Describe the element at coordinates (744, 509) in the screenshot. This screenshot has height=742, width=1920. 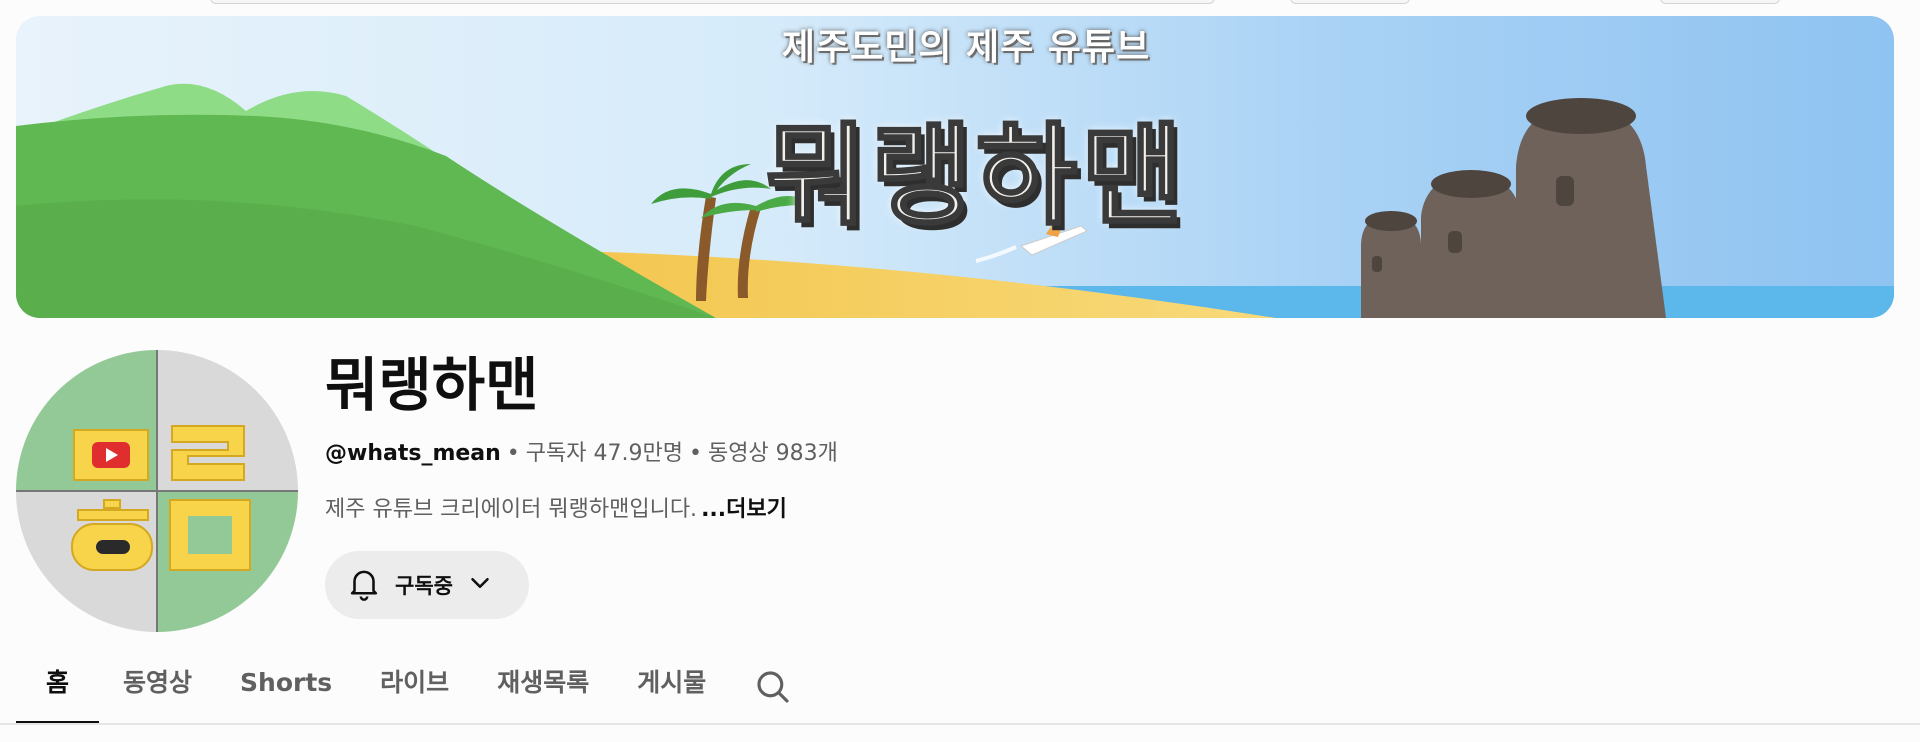
I see `more-link: ...더보기` at that location.